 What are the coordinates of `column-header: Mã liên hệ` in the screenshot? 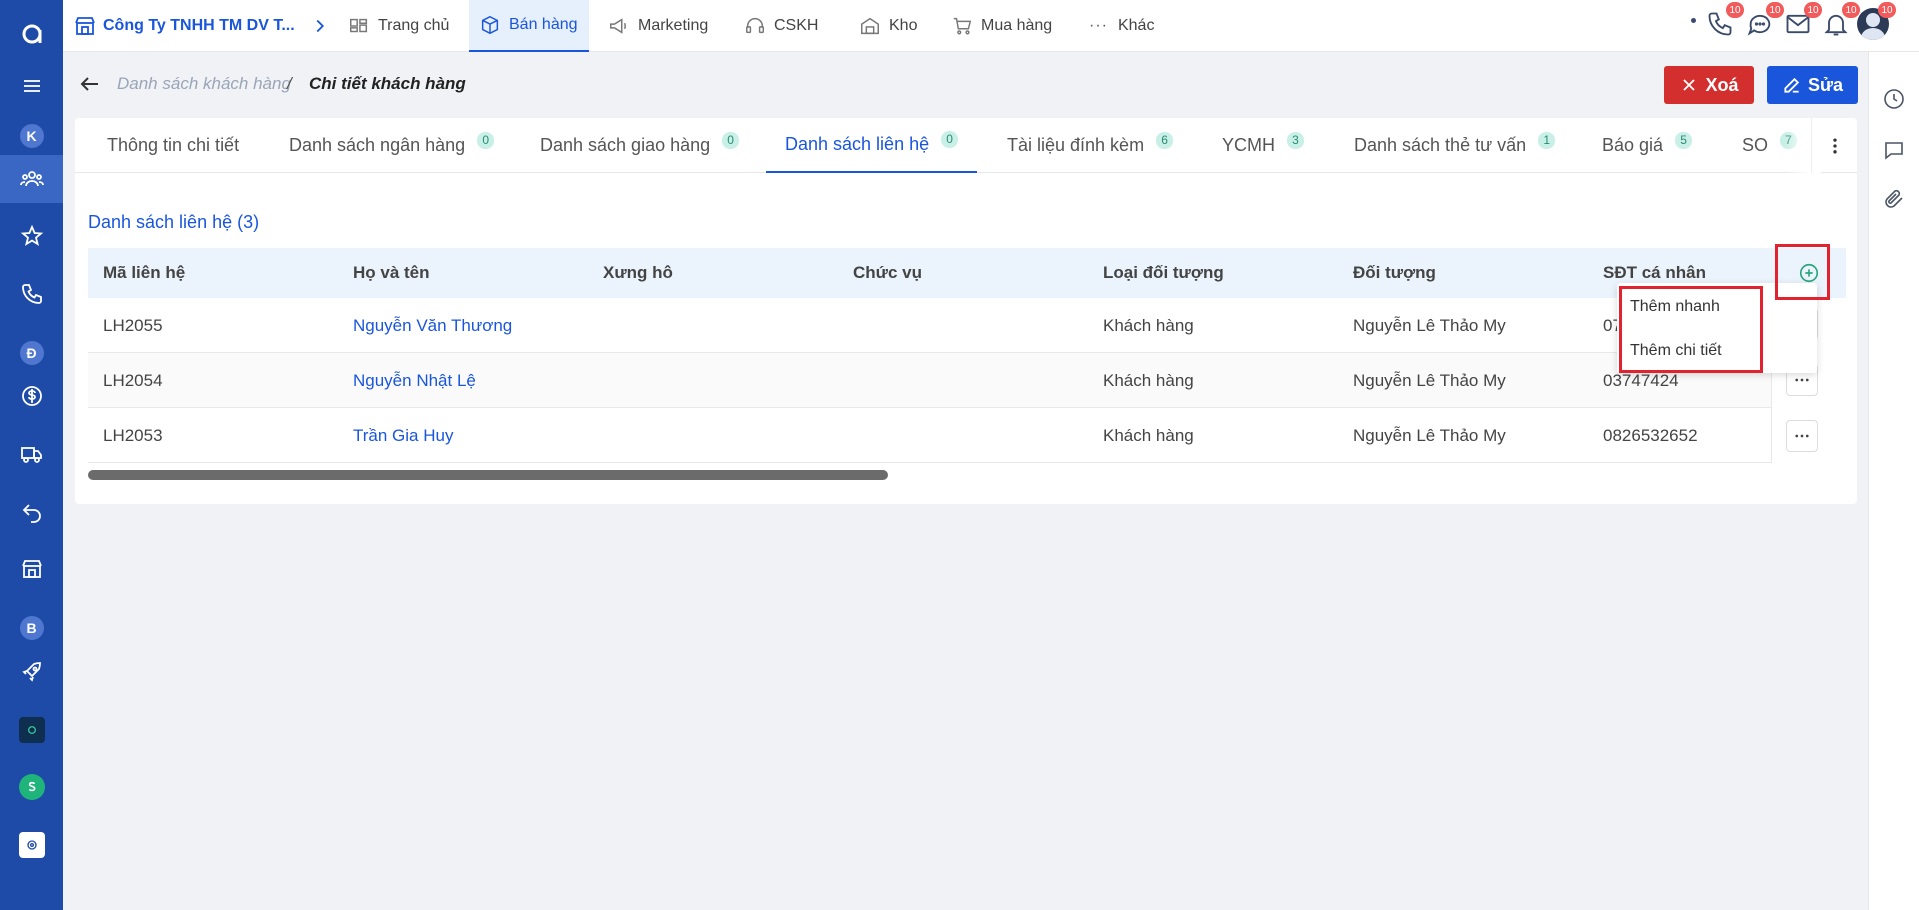 It's located at (144, 272).